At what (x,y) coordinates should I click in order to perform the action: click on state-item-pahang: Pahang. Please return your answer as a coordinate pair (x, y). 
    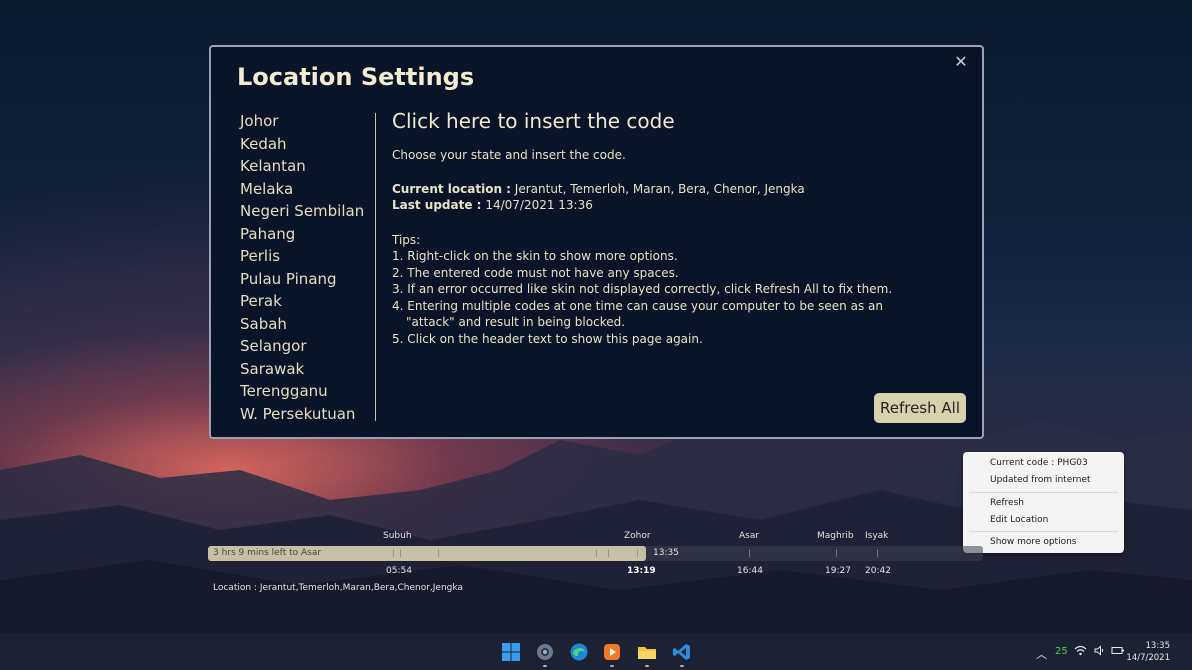
    Looking at the image, I should click on (302, 234).